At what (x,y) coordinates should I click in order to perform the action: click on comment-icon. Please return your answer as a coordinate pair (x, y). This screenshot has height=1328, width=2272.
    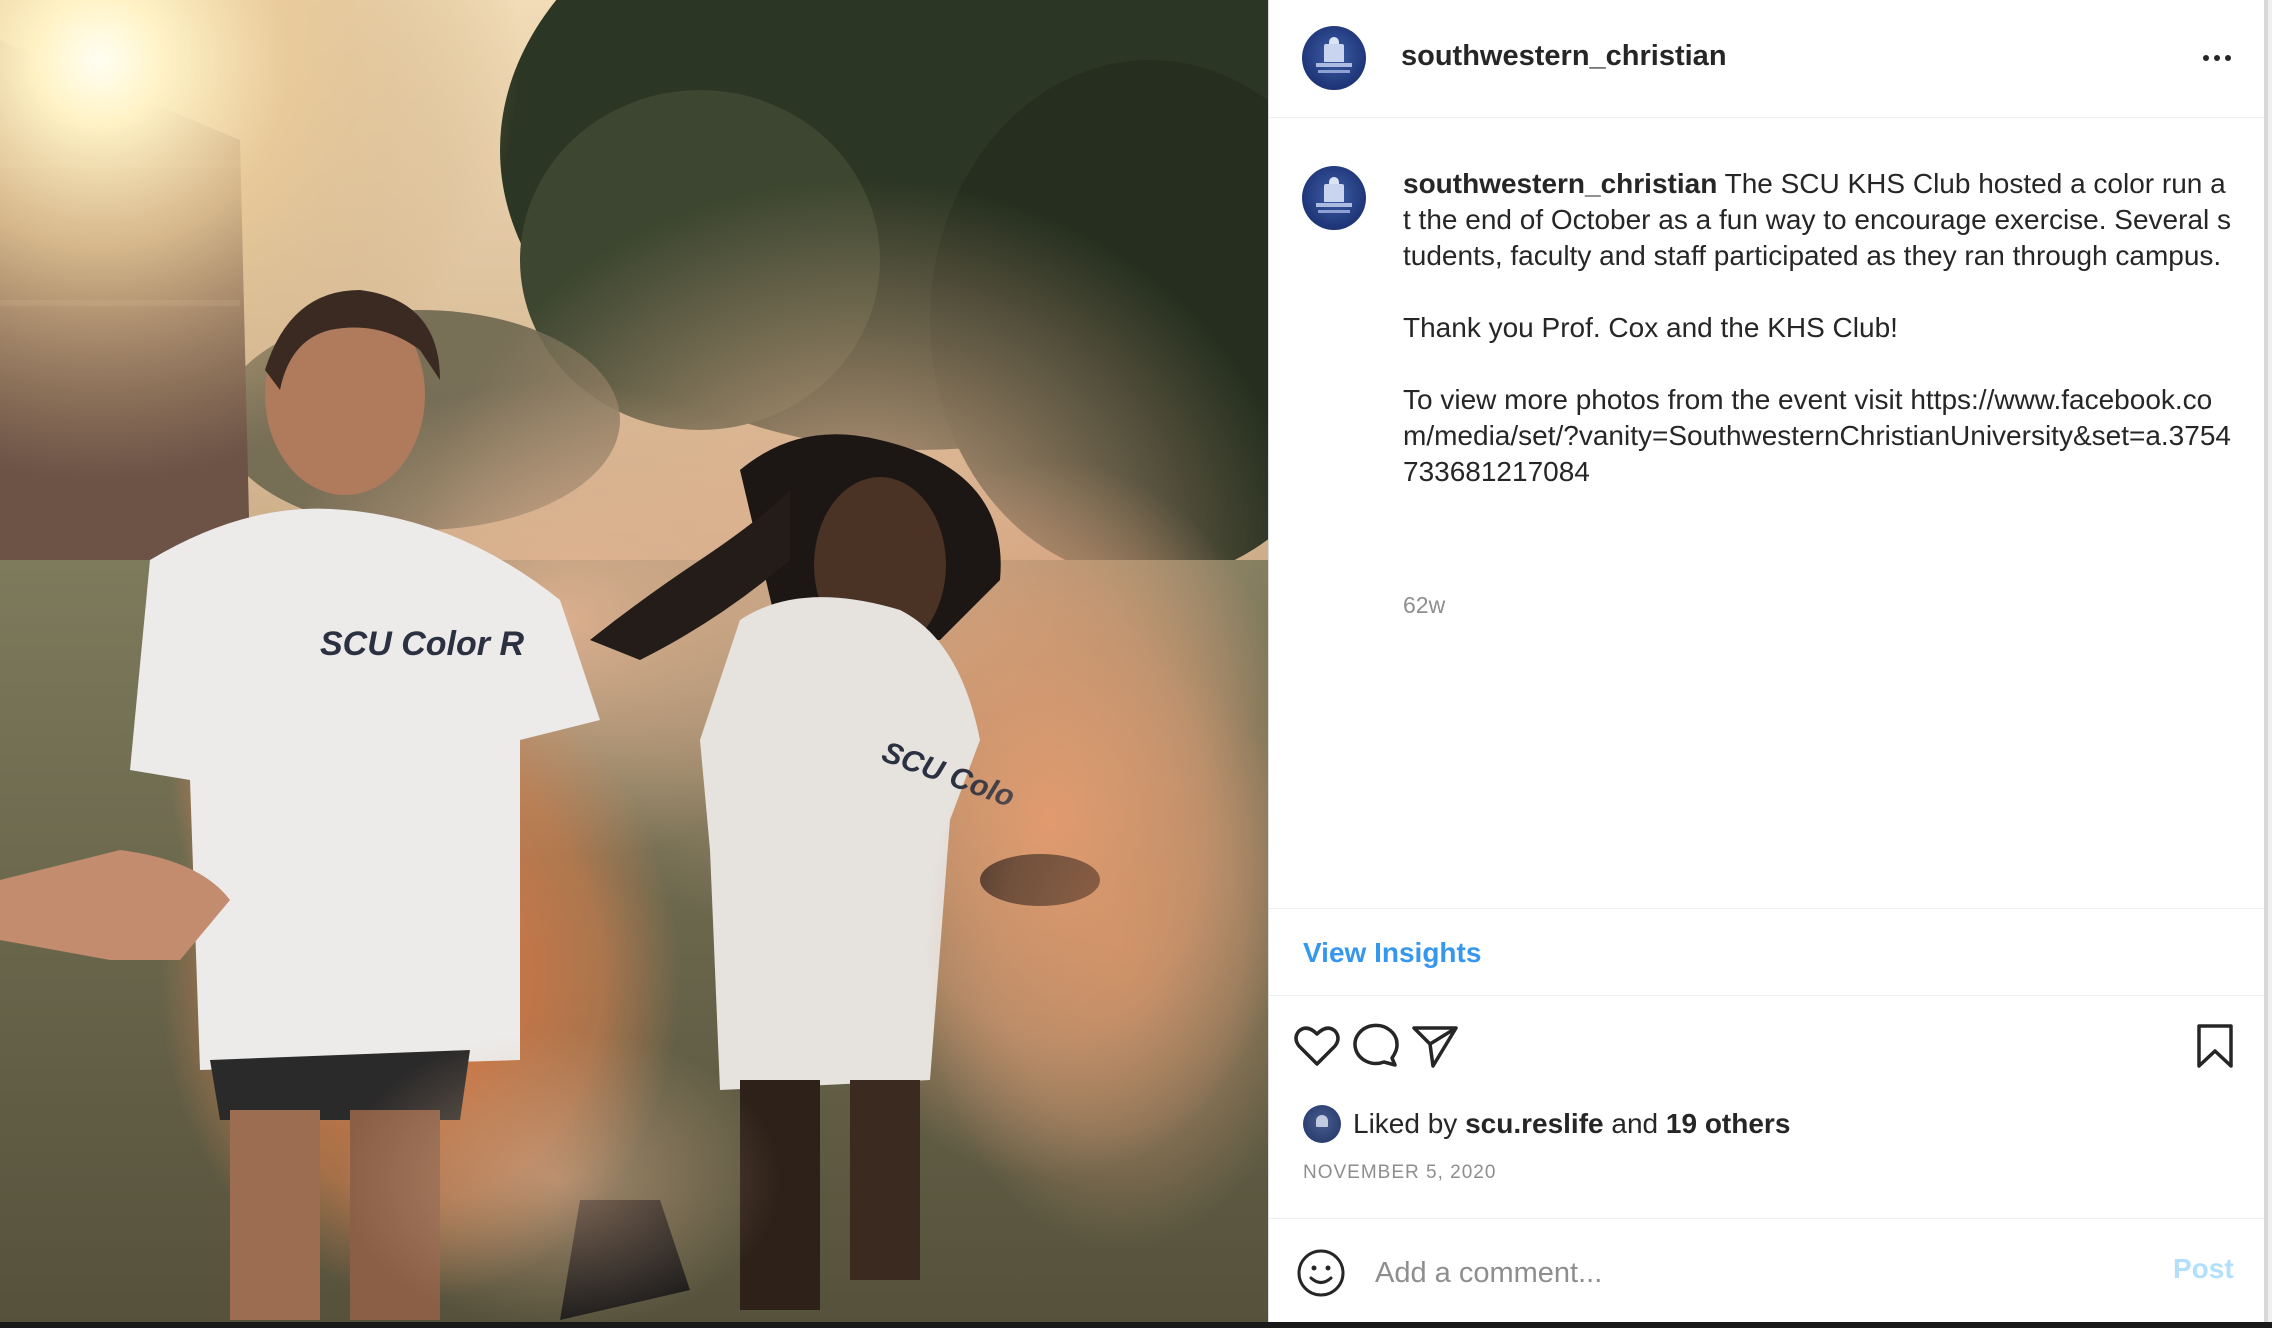
    Looking at the image, I should click on (1375, 1046).